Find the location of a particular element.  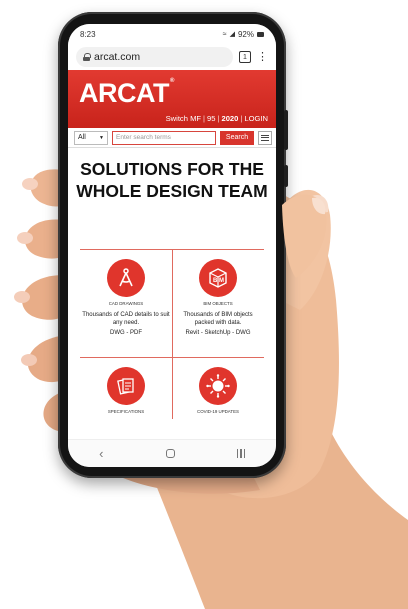

lock-icon is located at coordinates (87, 57).